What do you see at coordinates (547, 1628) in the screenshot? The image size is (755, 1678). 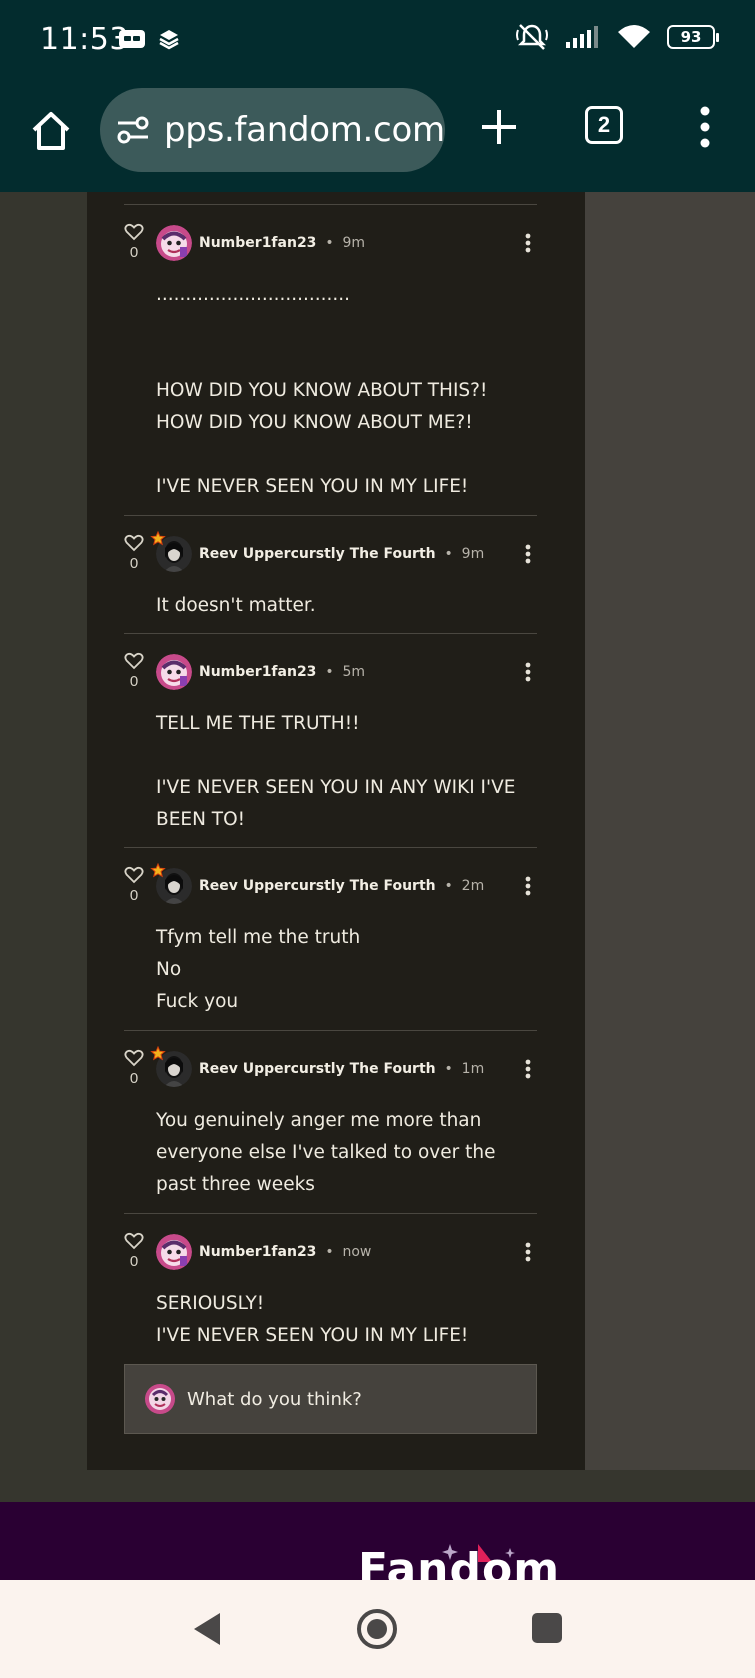 I see `recents-icon` at bounding box center [547, 1628].